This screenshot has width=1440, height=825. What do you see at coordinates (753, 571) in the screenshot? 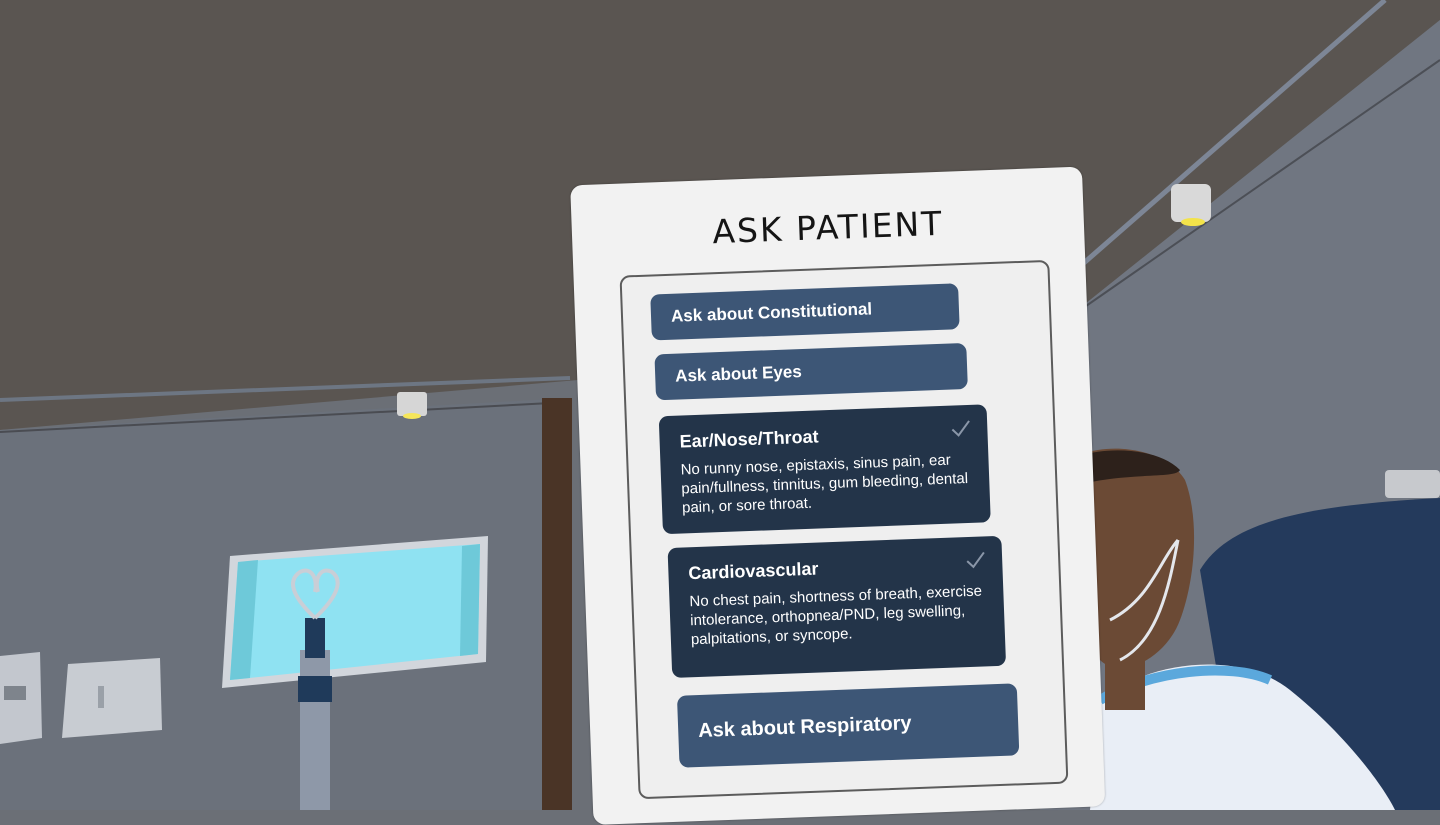
I see `result-title: Cardiovascular` at bounding box center [753, 571].